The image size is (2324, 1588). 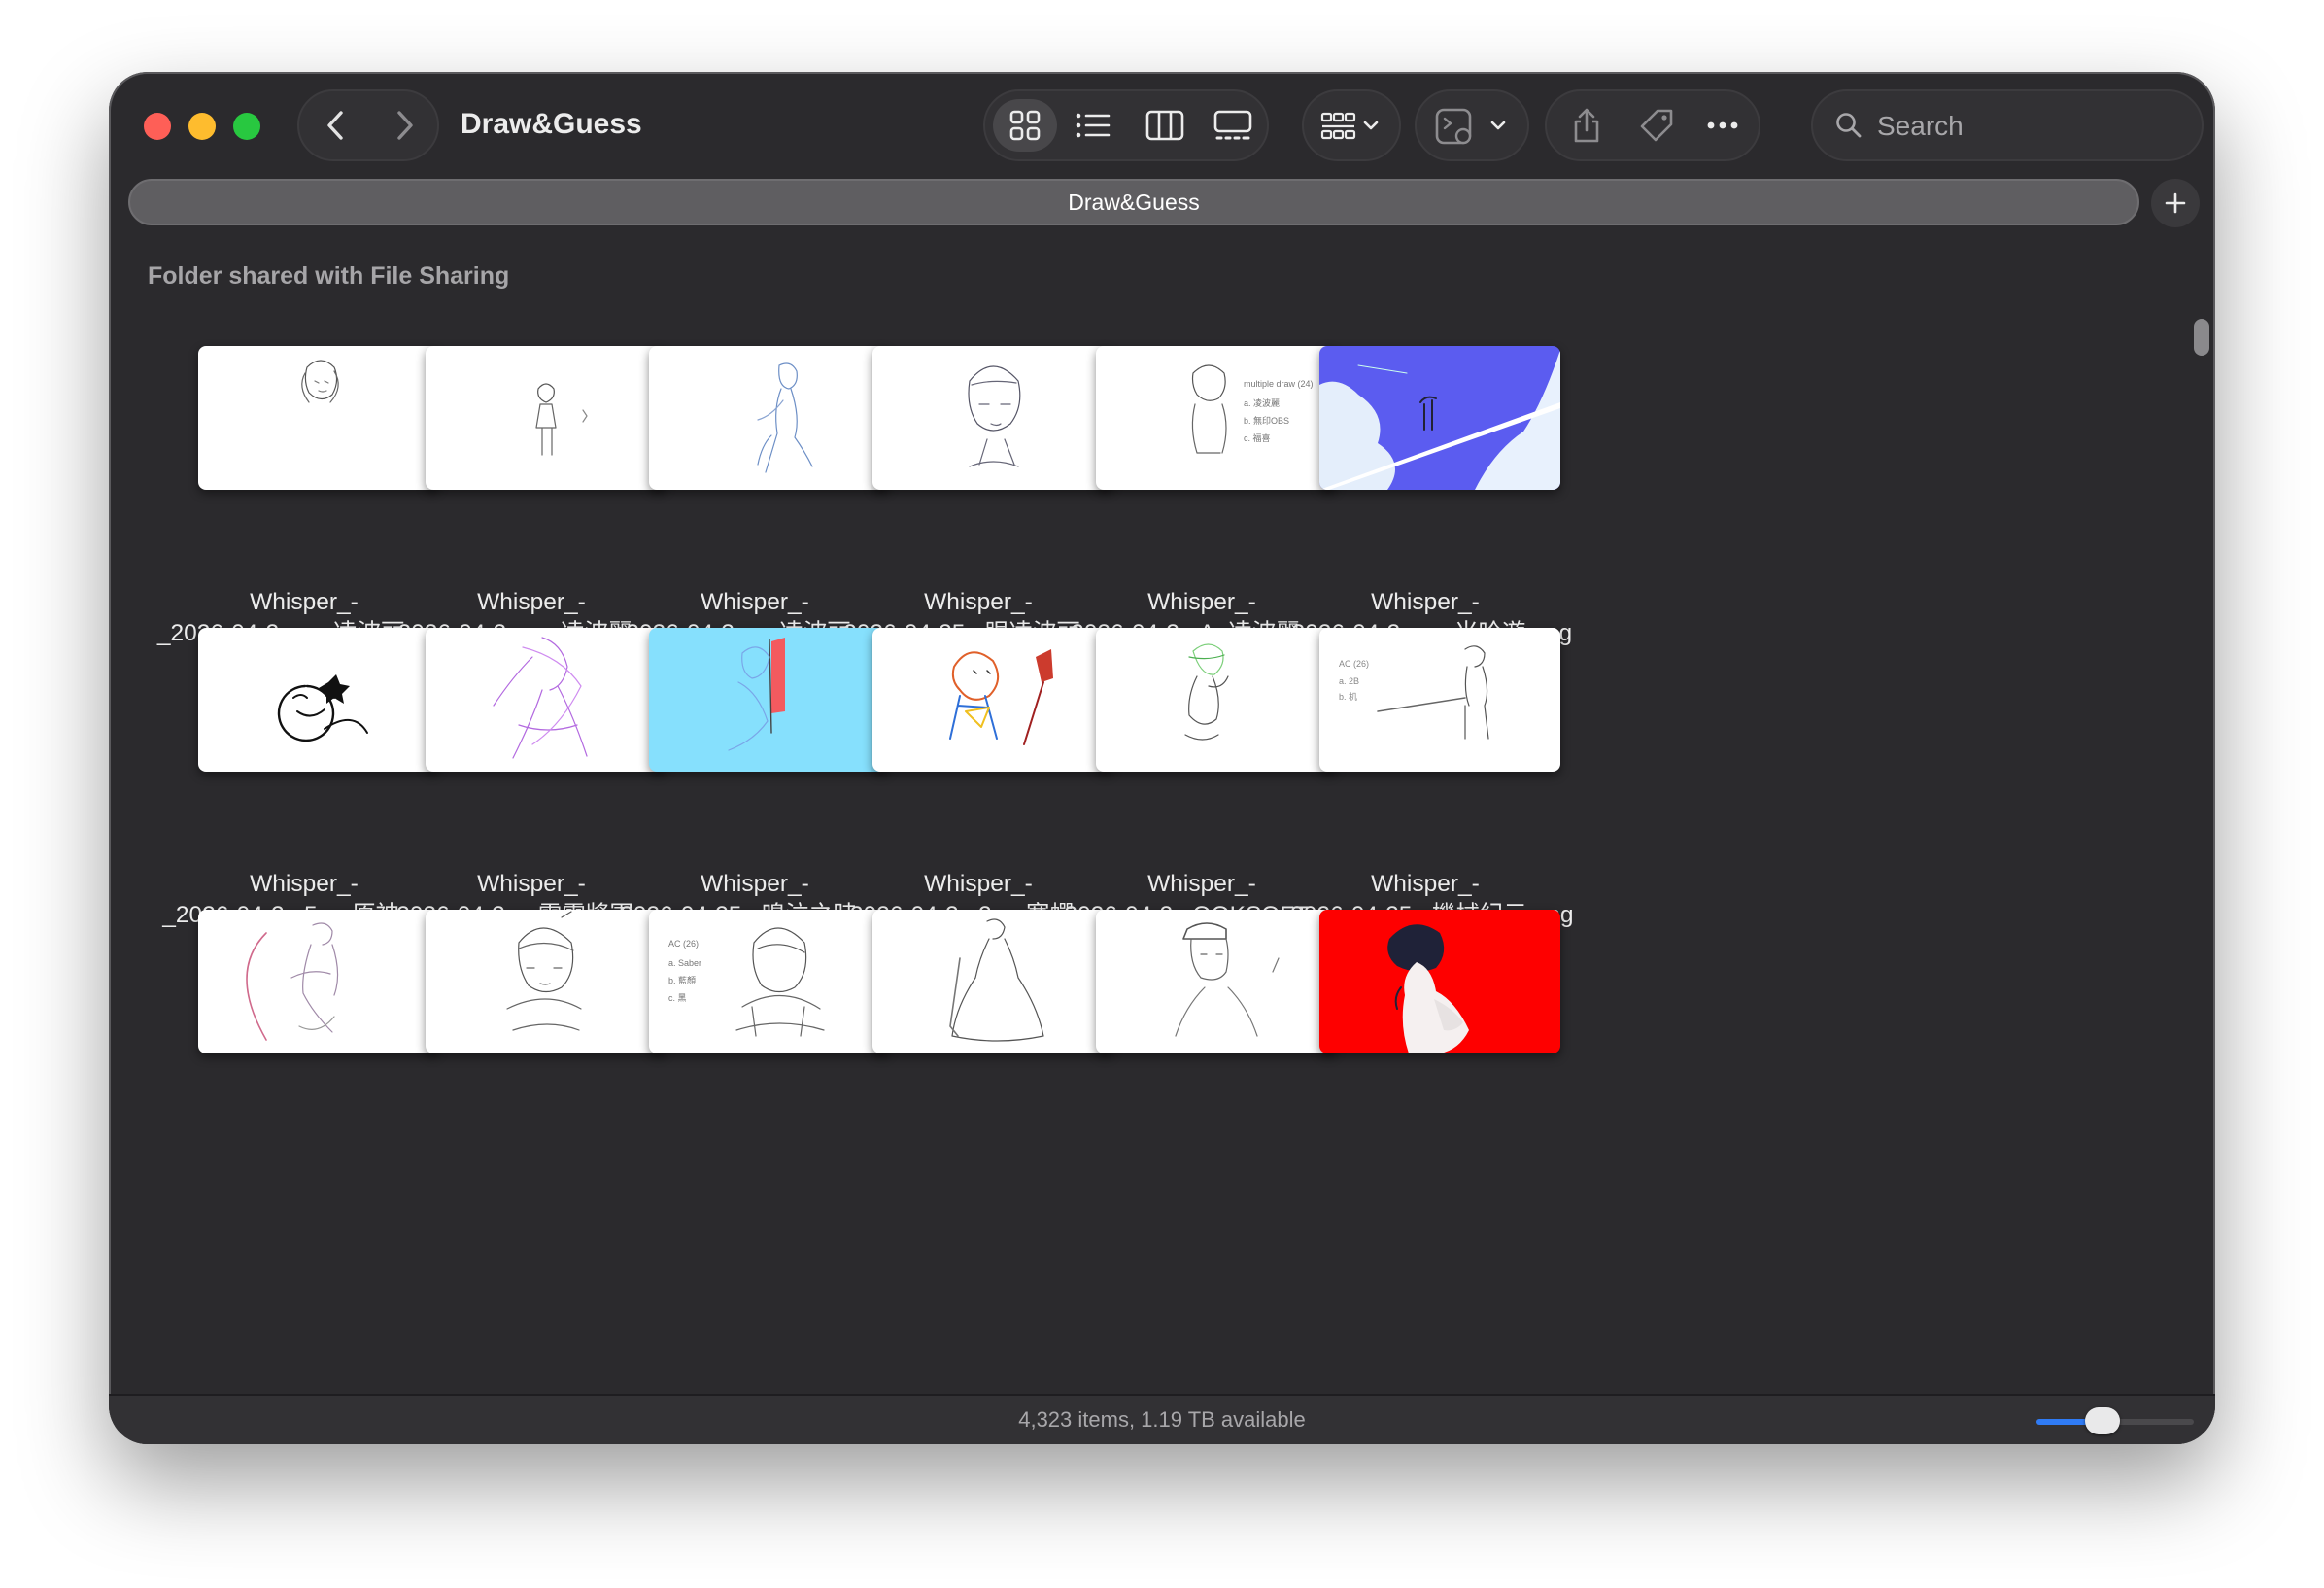 I want to click on file-item, so click(x=1425, y=1085).